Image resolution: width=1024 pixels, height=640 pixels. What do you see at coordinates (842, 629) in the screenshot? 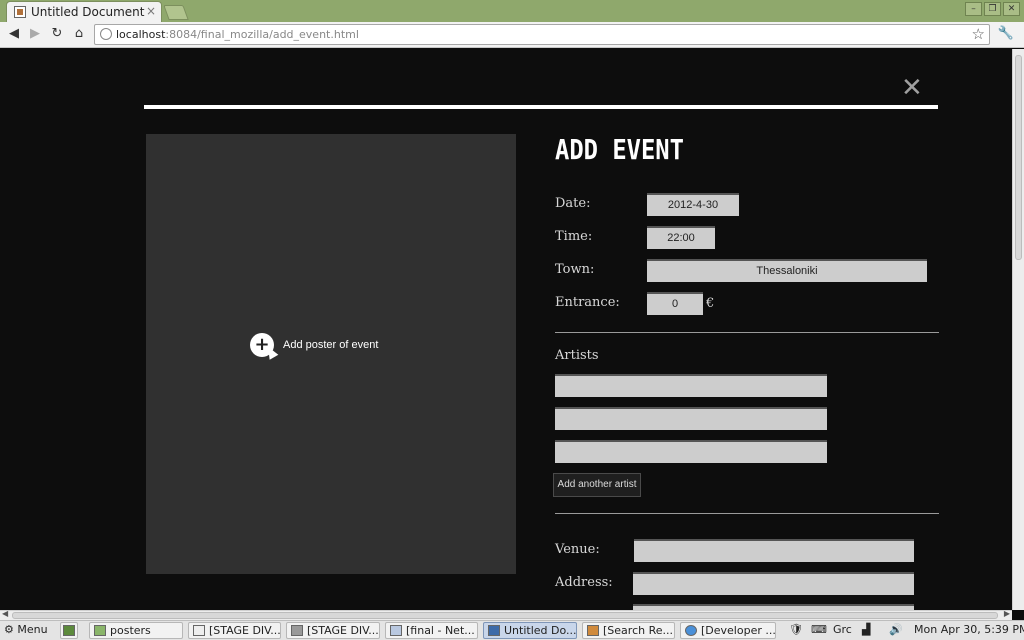
I see `keyboard-layout: Grc` at bounding box center [842, 629].